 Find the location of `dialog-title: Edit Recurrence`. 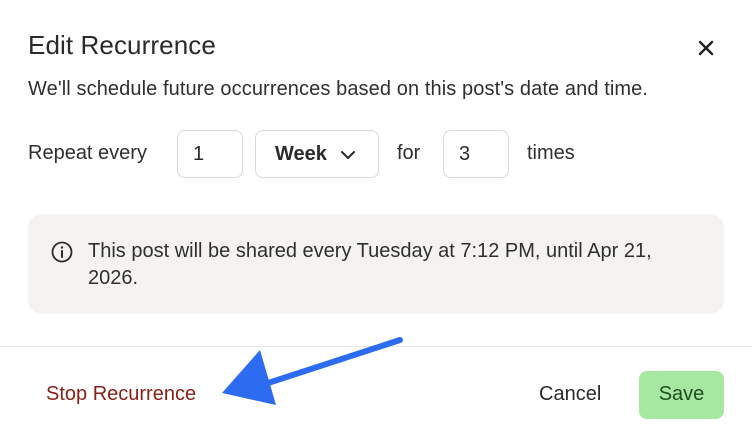

dialog-title: Edit Recurrence is located at coordinates (122, 45).